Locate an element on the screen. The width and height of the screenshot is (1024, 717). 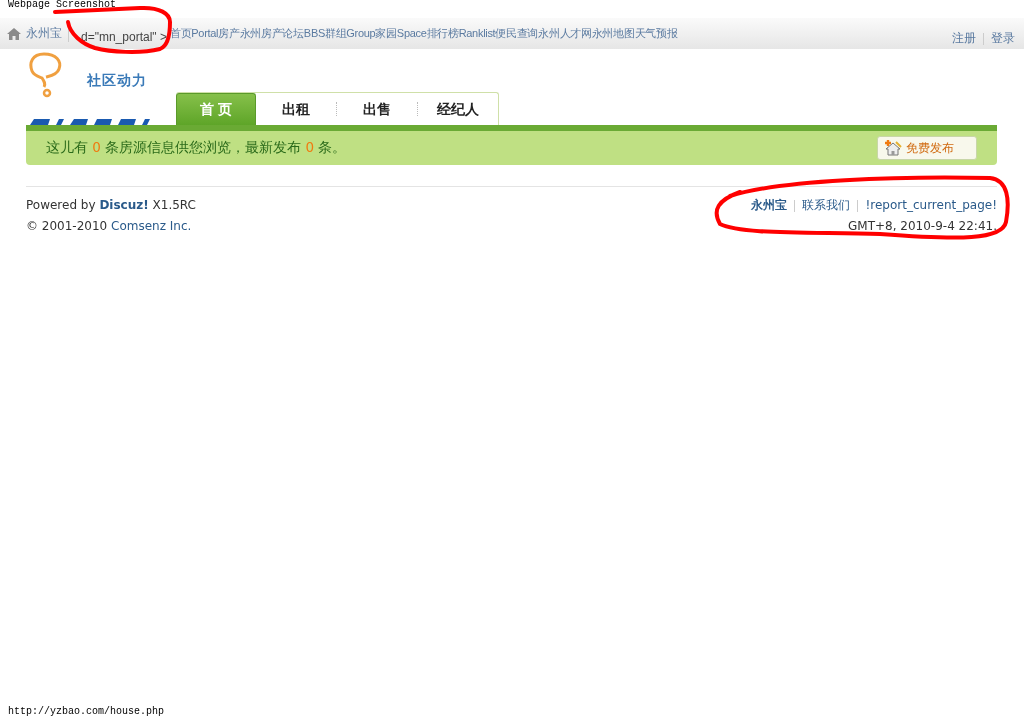
copyright-text: © 2001-2010 is located at coordinates (67, 226).